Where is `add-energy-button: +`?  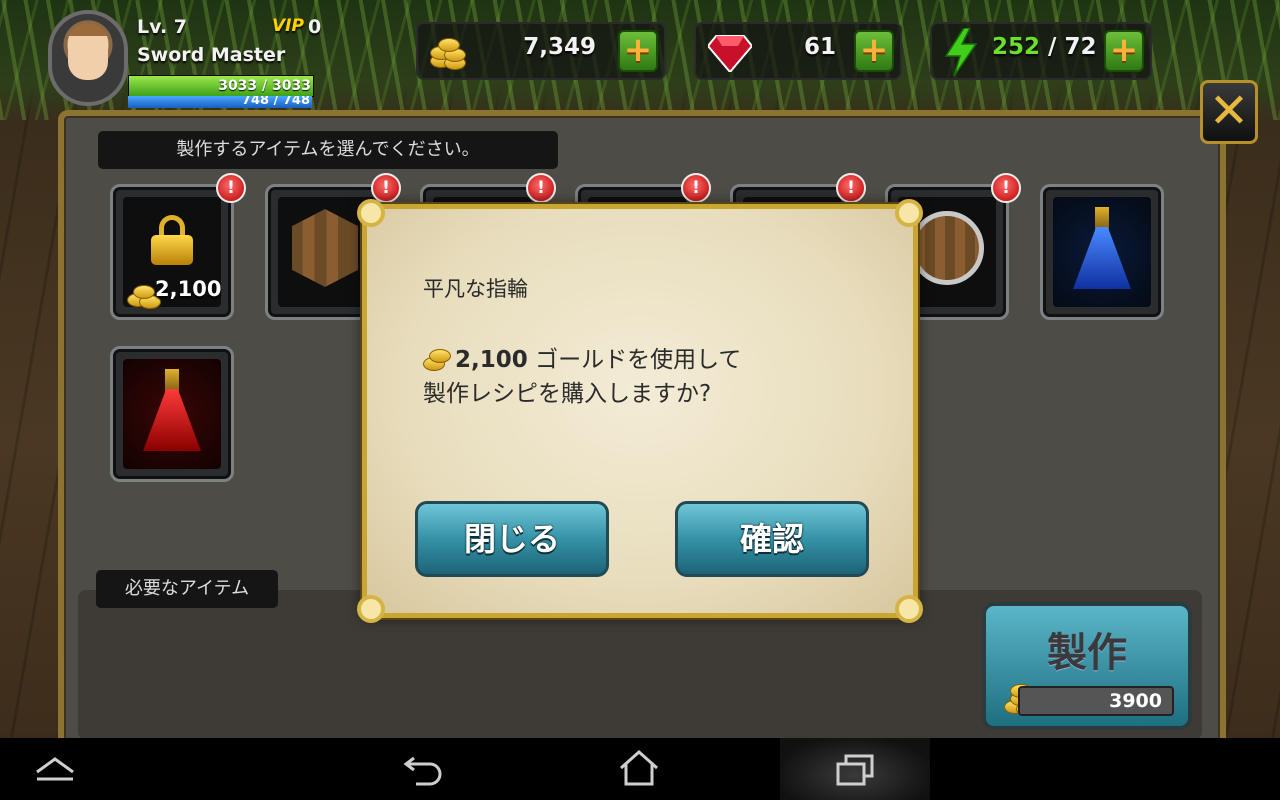 add-energy-button: + is located at coordinates (1124, 51).